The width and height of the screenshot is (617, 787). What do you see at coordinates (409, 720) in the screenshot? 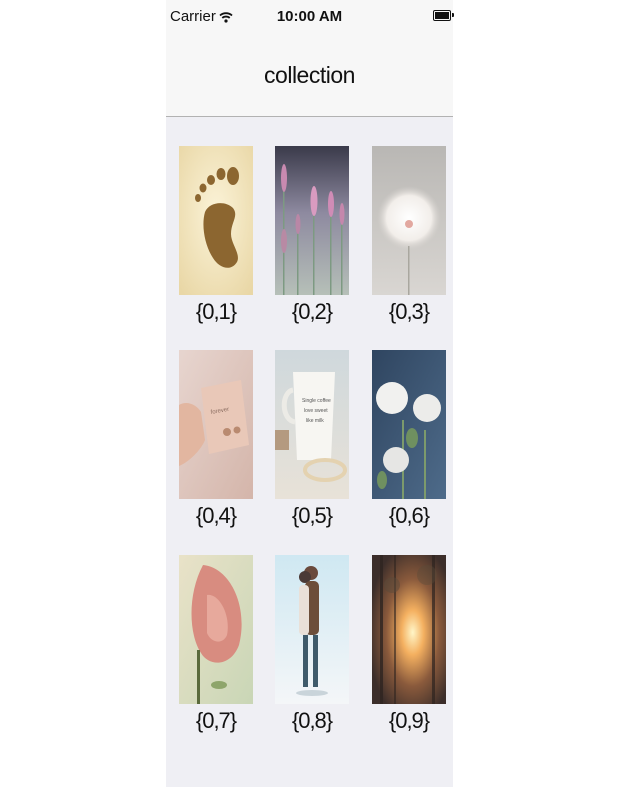
I see `cell-label: {0,9}` at bounding box center [409, 720].